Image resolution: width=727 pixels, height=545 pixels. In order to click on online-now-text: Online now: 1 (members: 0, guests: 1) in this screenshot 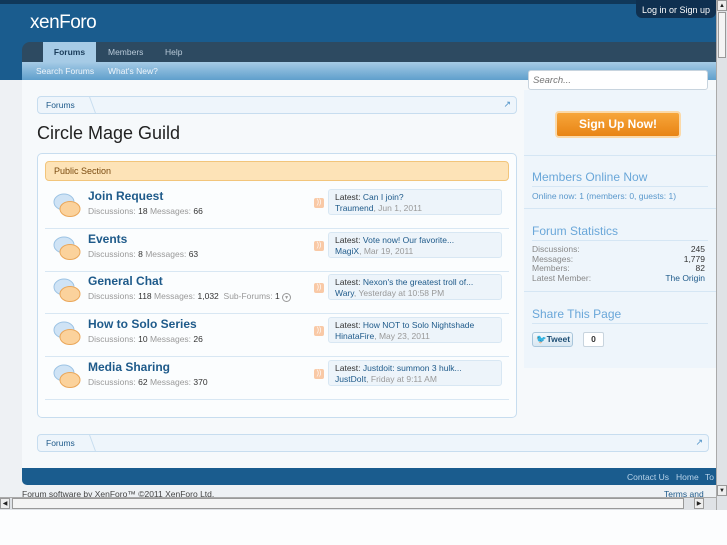, I will do `click(618, 196)`.